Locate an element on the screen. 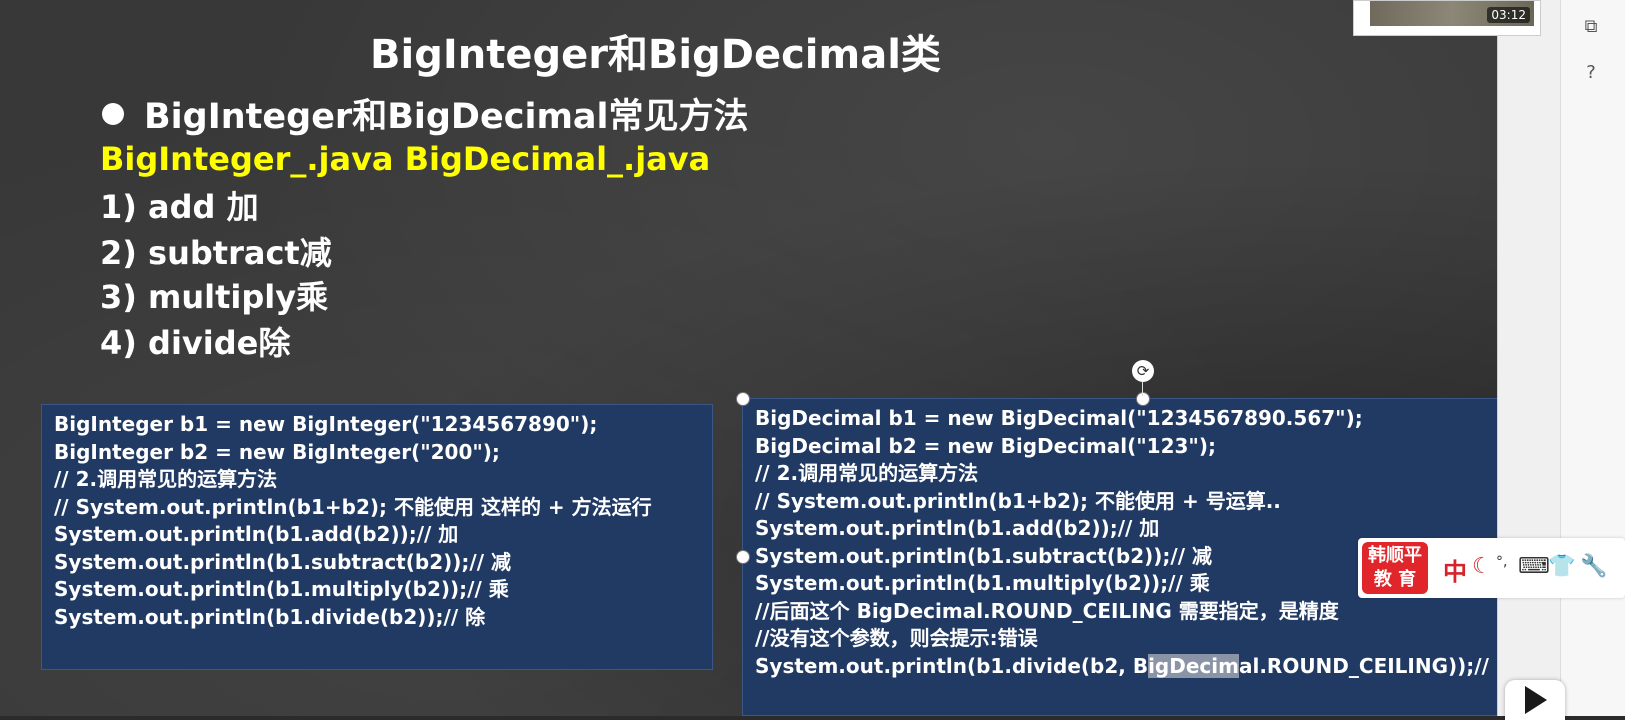 The image size is (1625, 720). side-toolbar is located at coordinates (1592, 358).